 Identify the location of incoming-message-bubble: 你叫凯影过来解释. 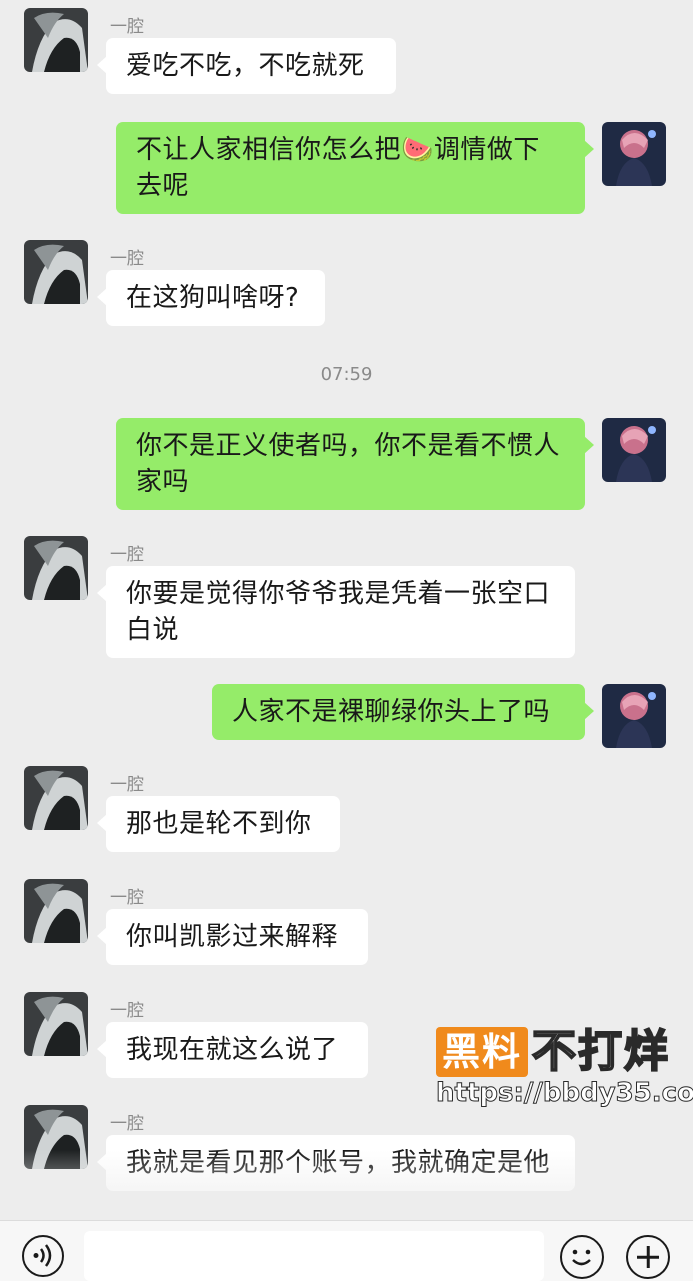
(232, 937).